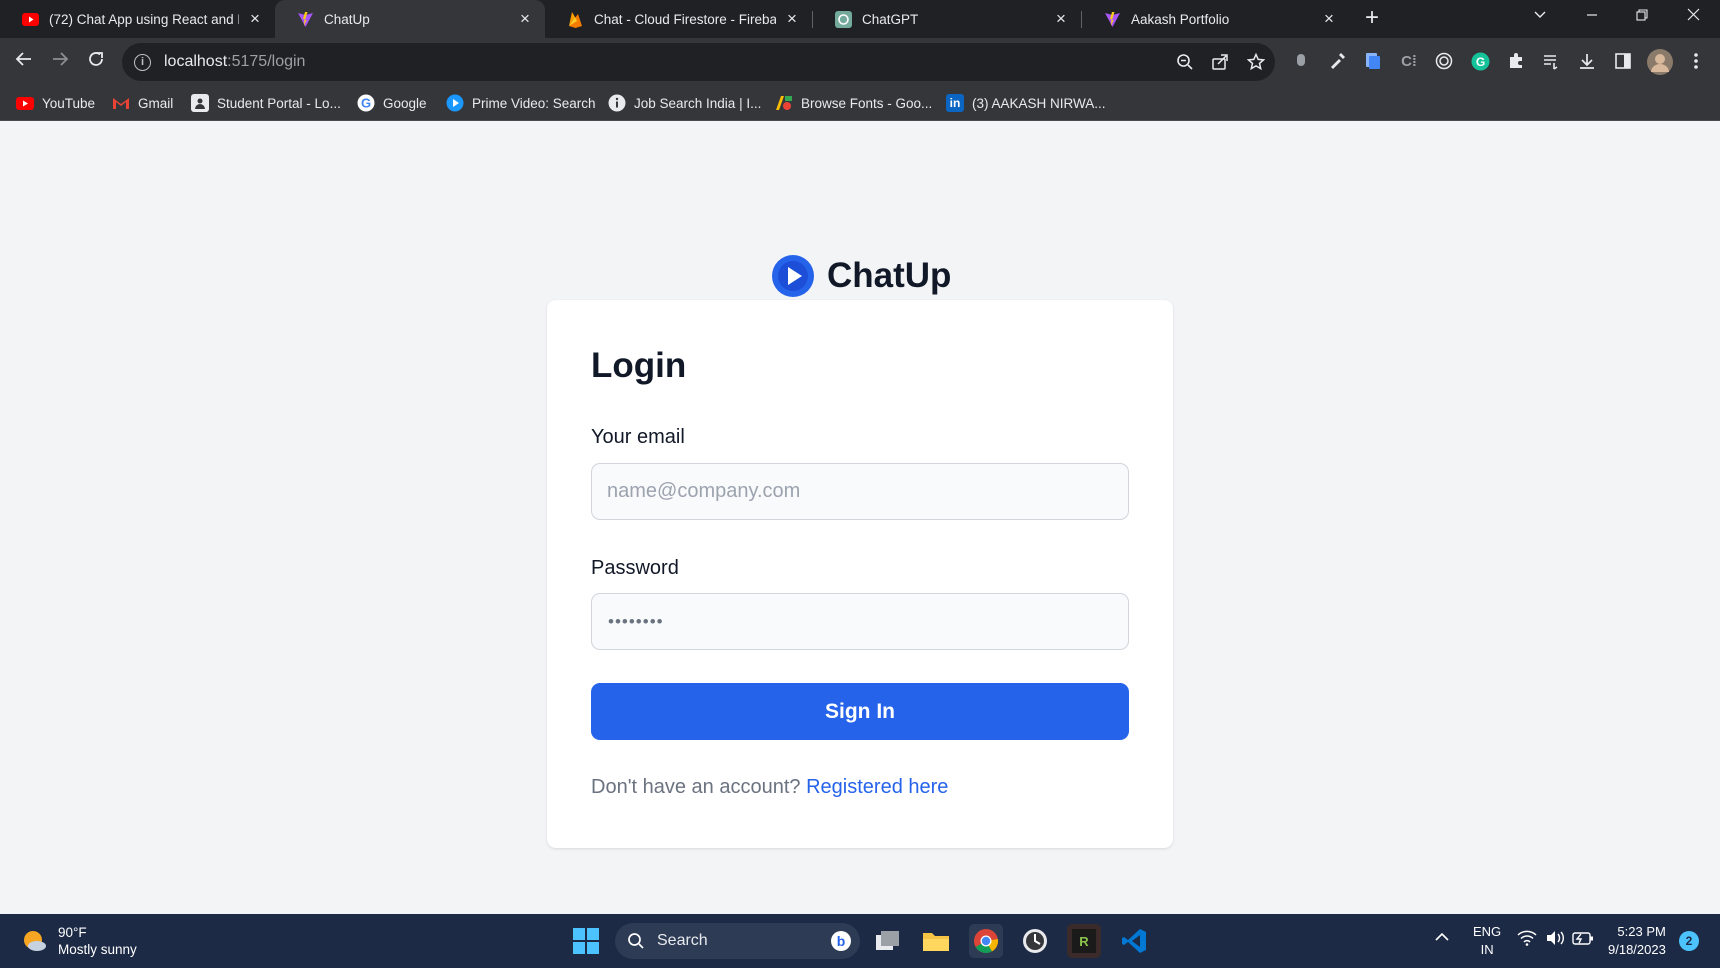 The width and height of the screenshot is (1720, 968). Describe the element at coordinates (1555, 939) in the screenshot. I see `volume-icon` at that location.